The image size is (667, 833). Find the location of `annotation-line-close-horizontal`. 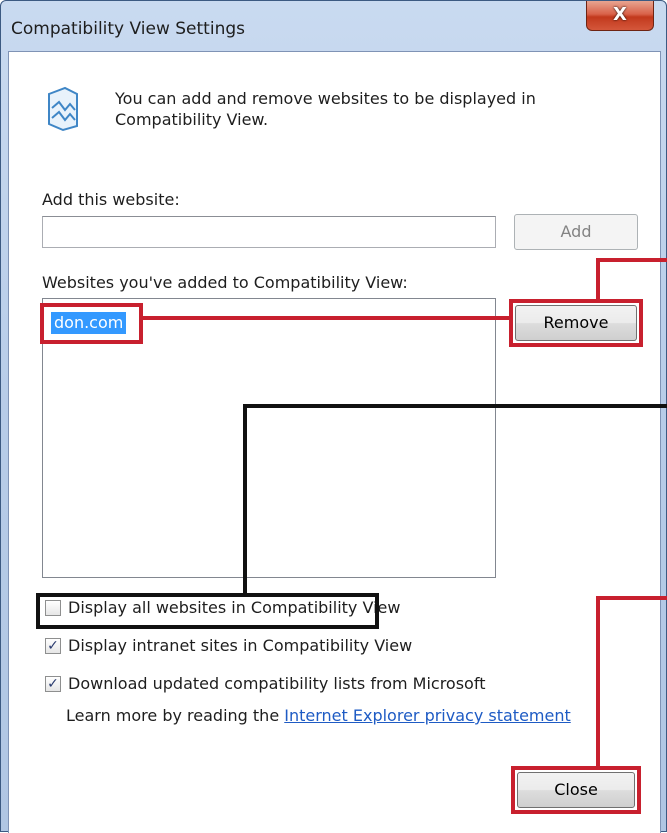

annotation-line-close-horizontal is located at coordinates (631, 598).